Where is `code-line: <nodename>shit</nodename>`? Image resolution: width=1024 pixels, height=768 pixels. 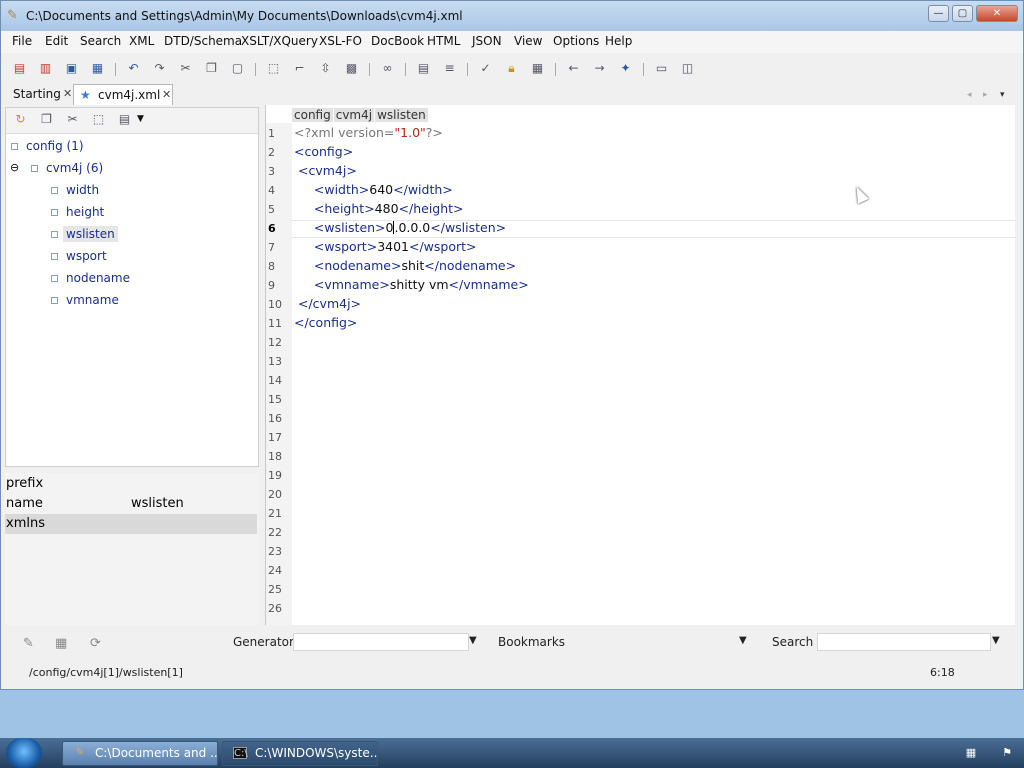
code-line: <nodename>shit</nodename> is located at coordinates (405, 265).